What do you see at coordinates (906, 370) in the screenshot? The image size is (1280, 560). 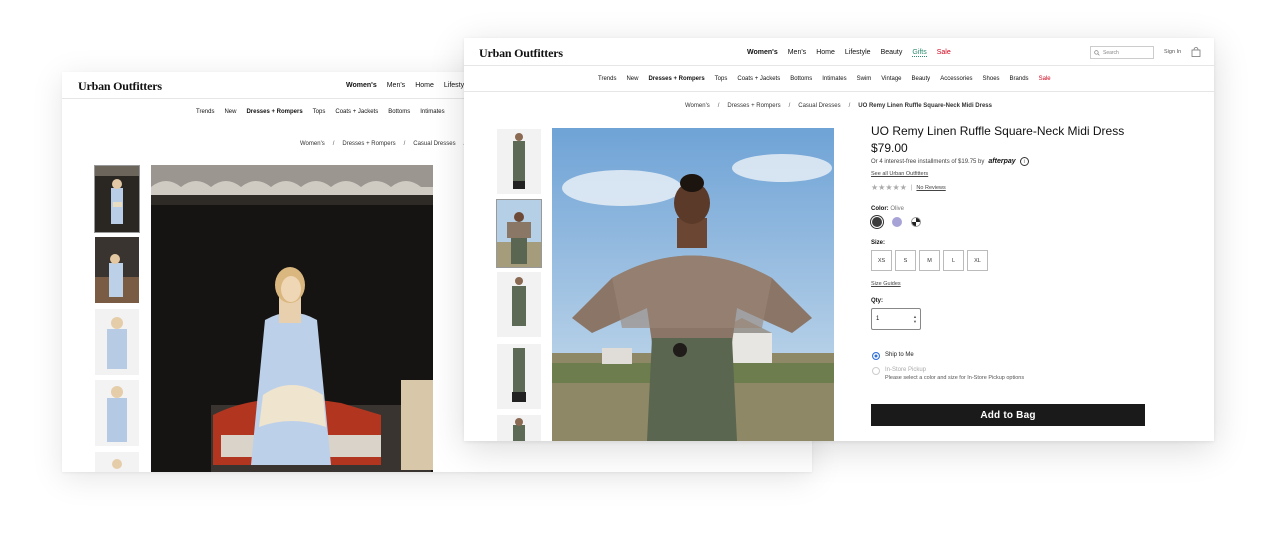 I see `store-pickup-label: In-Store Pickup` at bounding box center [906, 370].